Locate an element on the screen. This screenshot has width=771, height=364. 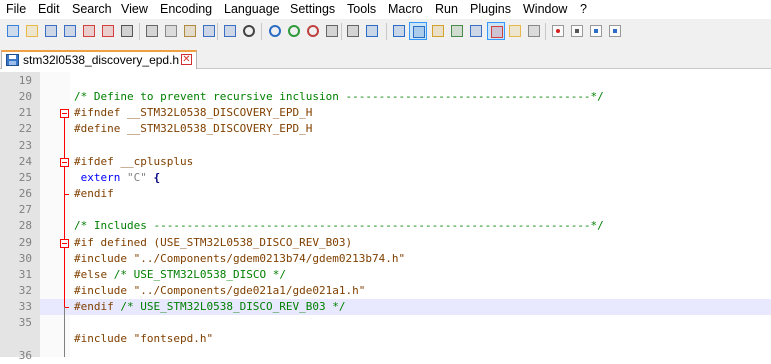
code-line: 25 extern "C" { is located at coordinates (385, 178).